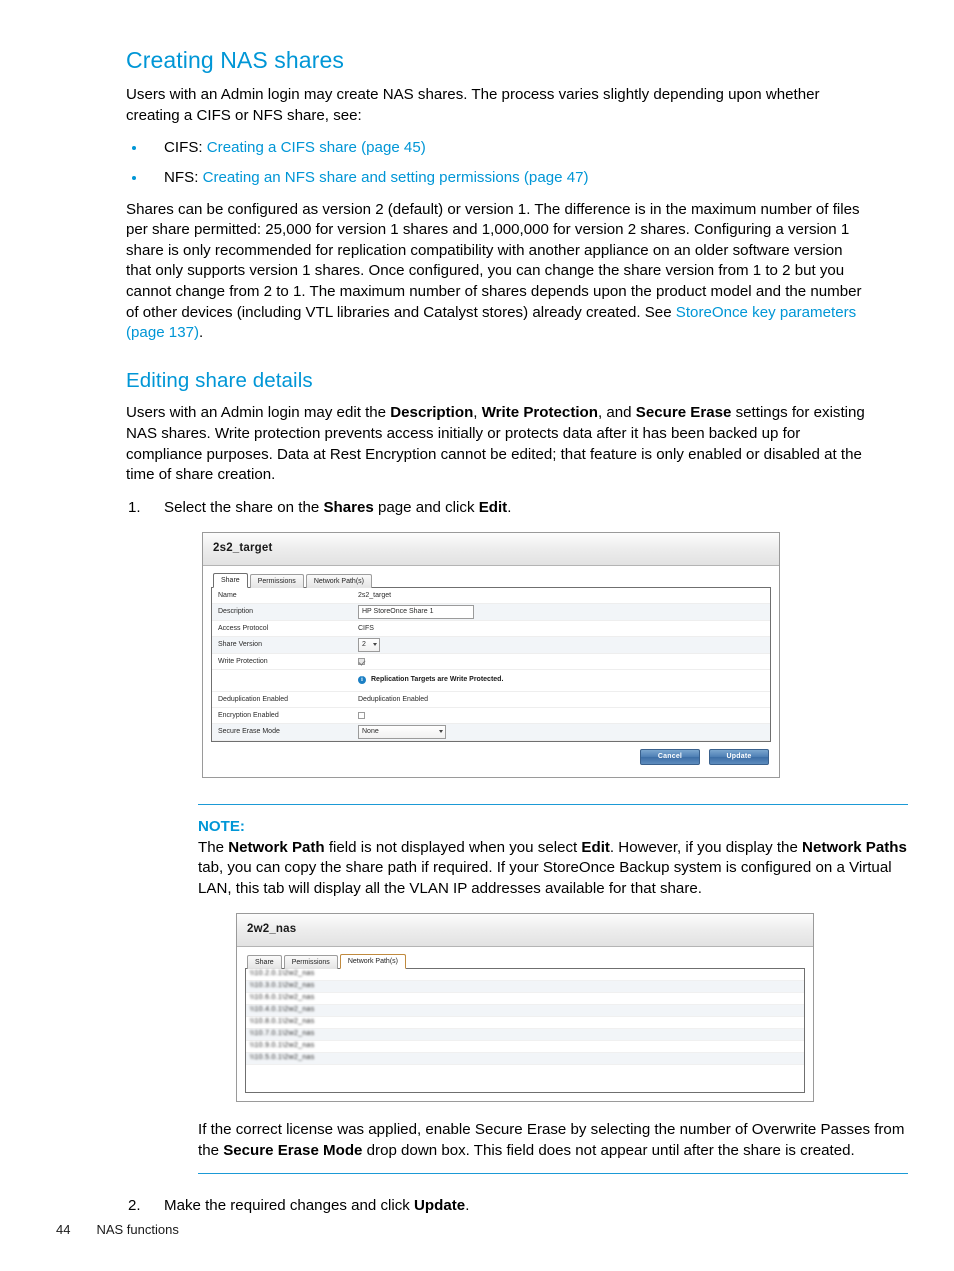 This screenshot has width=954, height=1271. I want to click on editing-text-d: , and, so click(616, 413).